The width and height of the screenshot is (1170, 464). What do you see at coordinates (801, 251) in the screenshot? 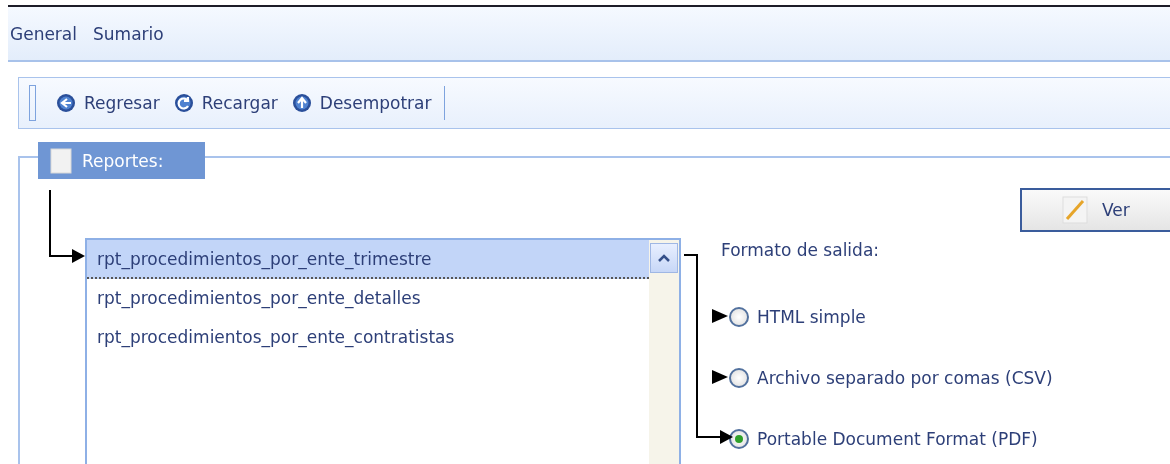
I see `format-label: Formato de salida:` at bounding box center [801, 251].